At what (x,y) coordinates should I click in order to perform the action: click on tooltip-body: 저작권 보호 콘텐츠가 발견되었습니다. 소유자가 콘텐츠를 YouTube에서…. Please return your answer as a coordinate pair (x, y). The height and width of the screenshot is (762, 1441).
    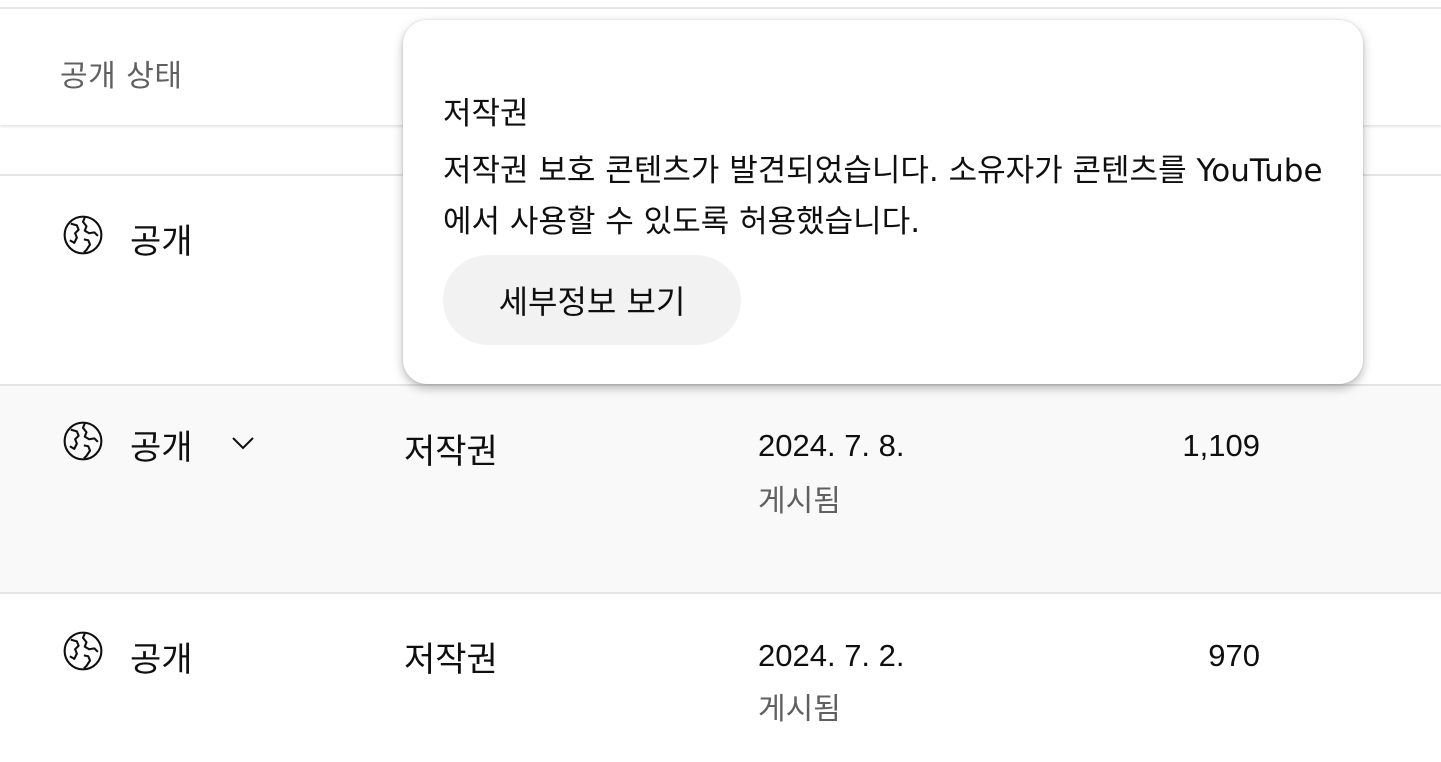
    Looking at the image, I should click on (883, 196).